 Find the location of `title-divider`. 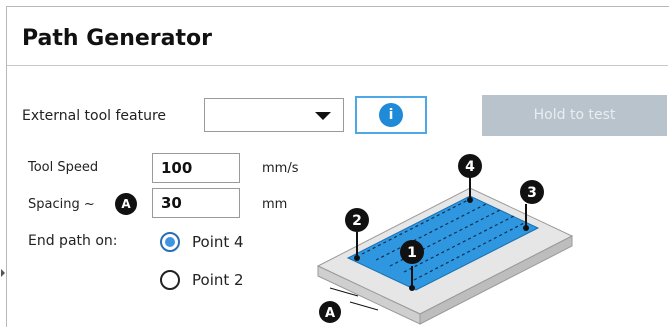

title-divider is located at coordinates (337, 65).